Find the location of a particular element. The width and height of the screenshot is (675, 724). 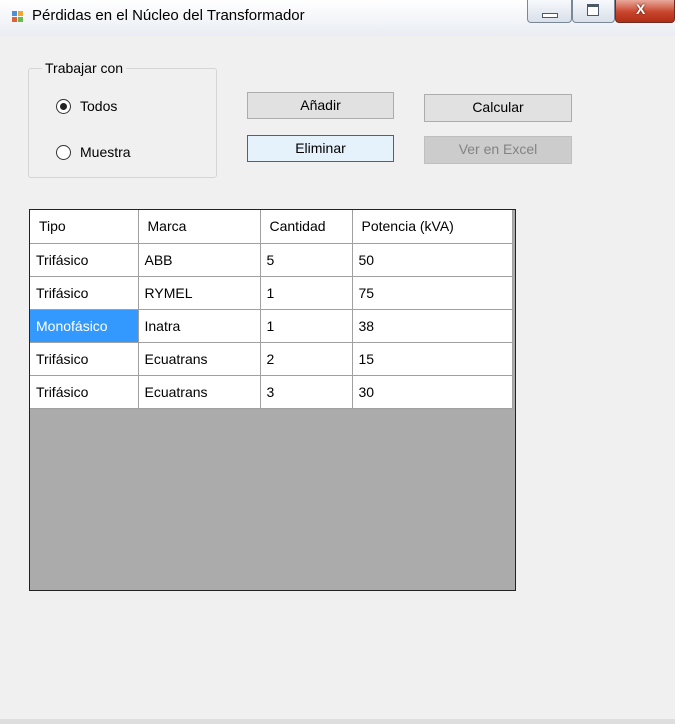

table-row: Trifásico Ecuatrans 3 30 is located at coordinates (271, 391).